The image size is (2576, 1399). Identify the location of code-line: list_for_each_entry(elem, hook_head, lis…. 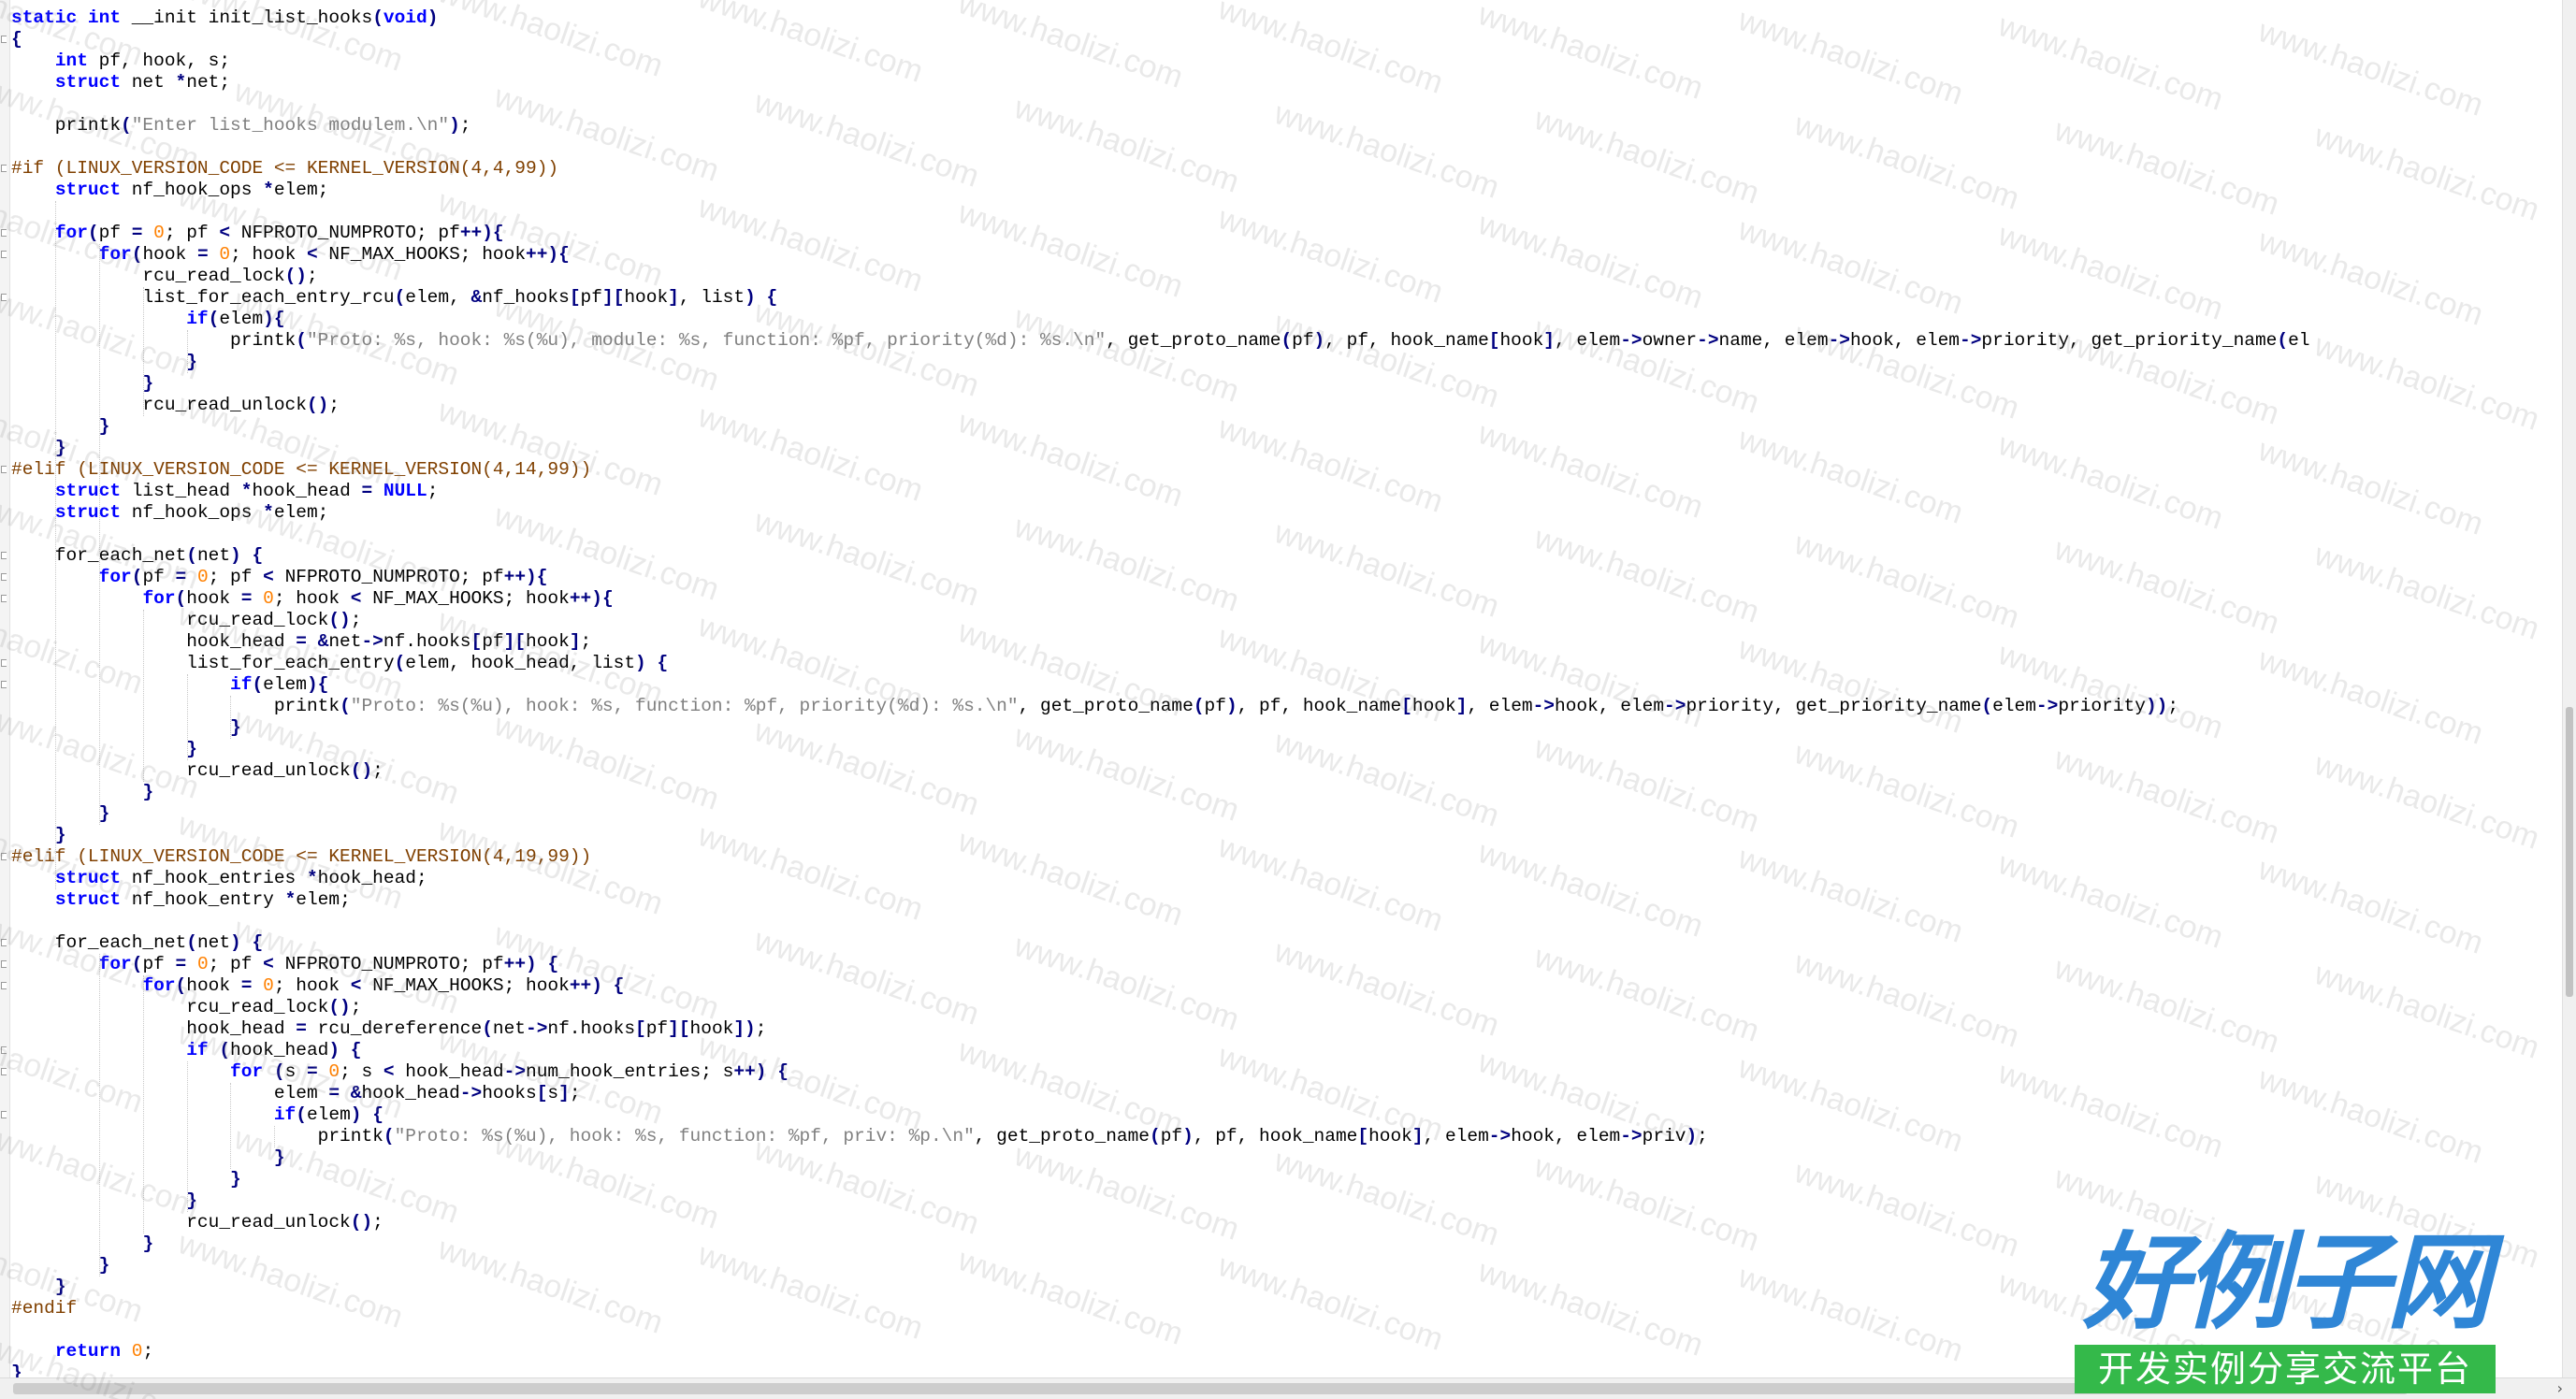
(340, 663).